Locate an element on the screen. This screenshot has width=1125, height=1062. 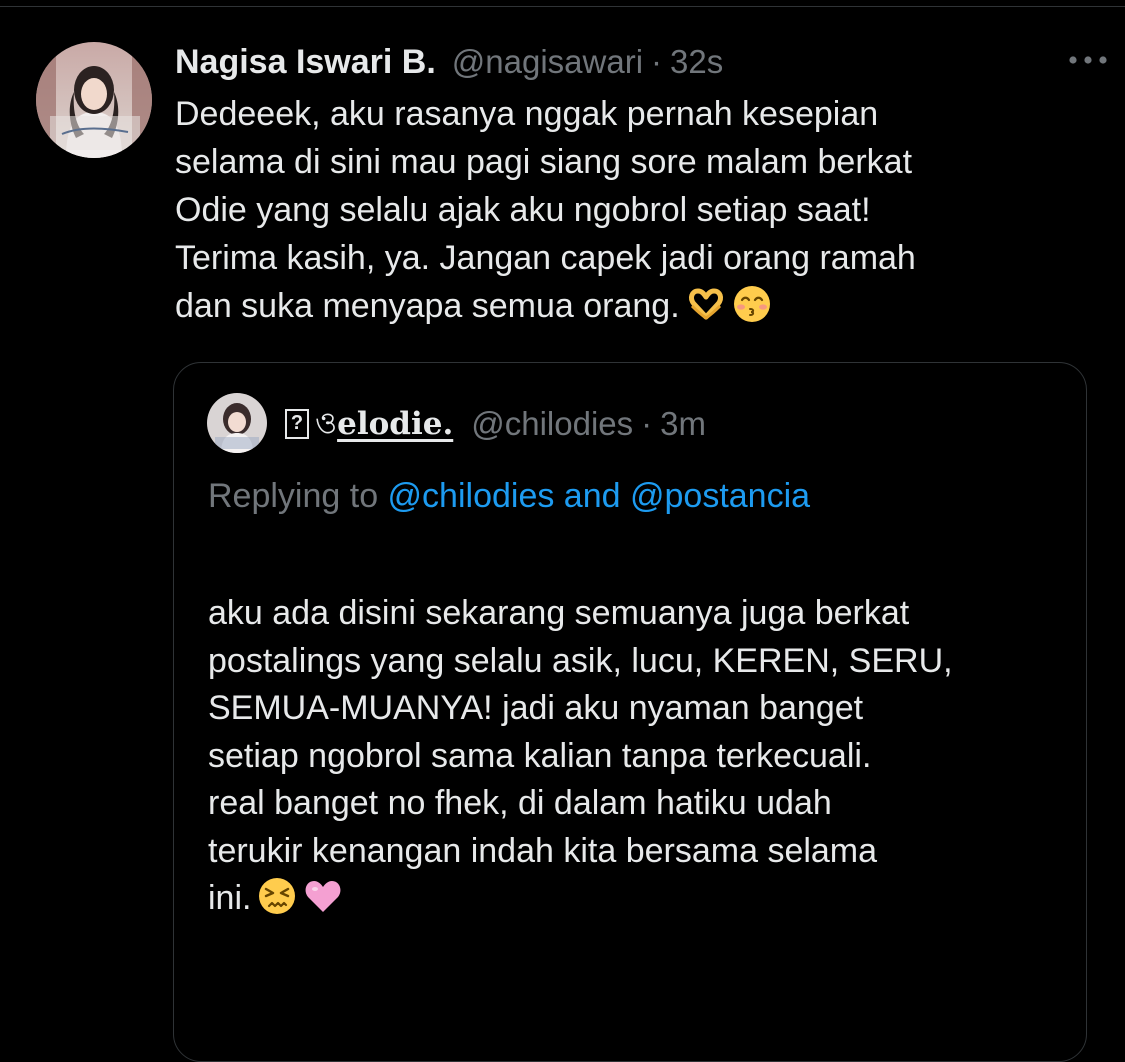
replying-to: Replying to @chilodies and @postancia is located at coordinates (509, 496).